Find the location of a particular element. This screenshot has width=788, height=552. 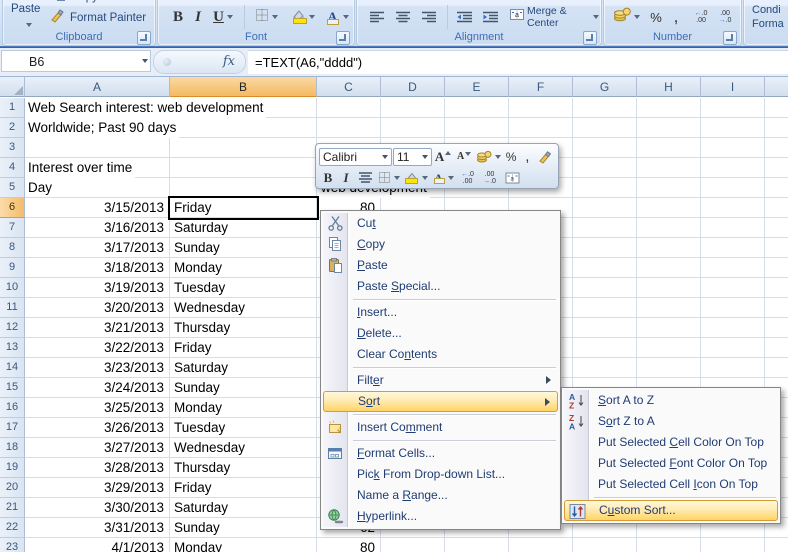

cell-I7 is located at coordinates (733, 228).